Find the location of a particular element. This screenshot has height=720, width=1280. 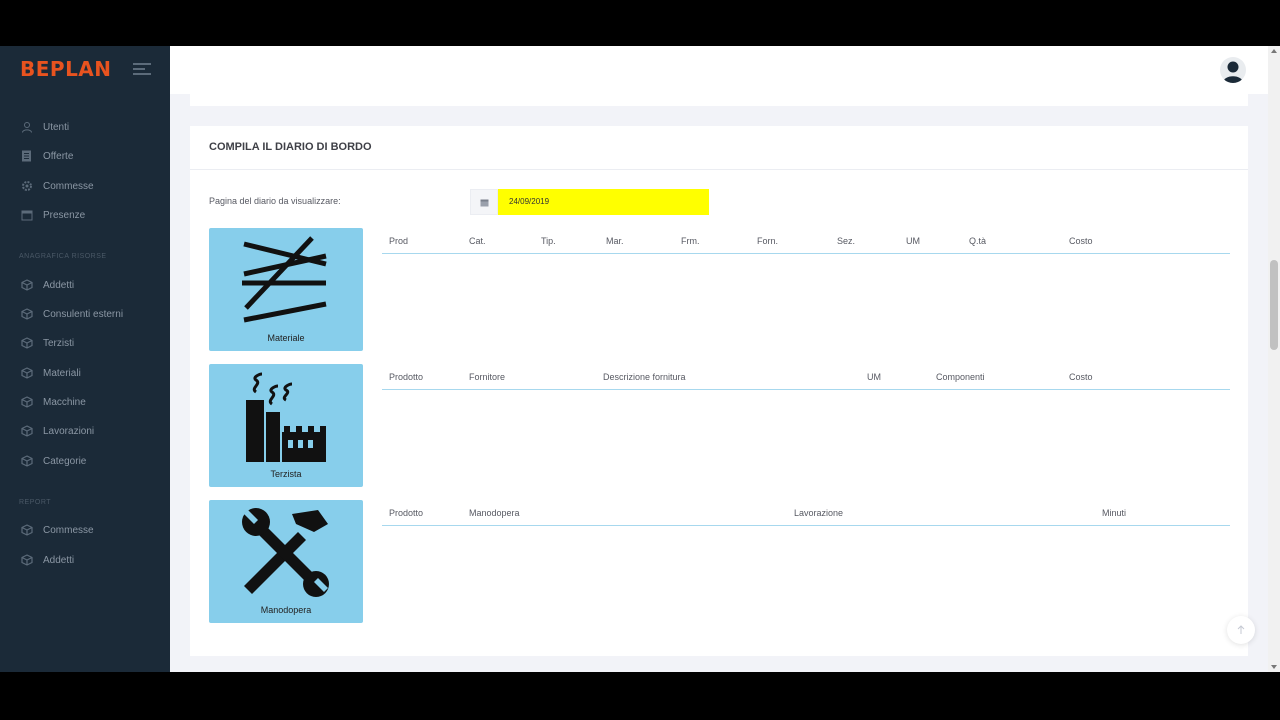

sidebar-item-label: Categorie is located at coordinates (65, 461).